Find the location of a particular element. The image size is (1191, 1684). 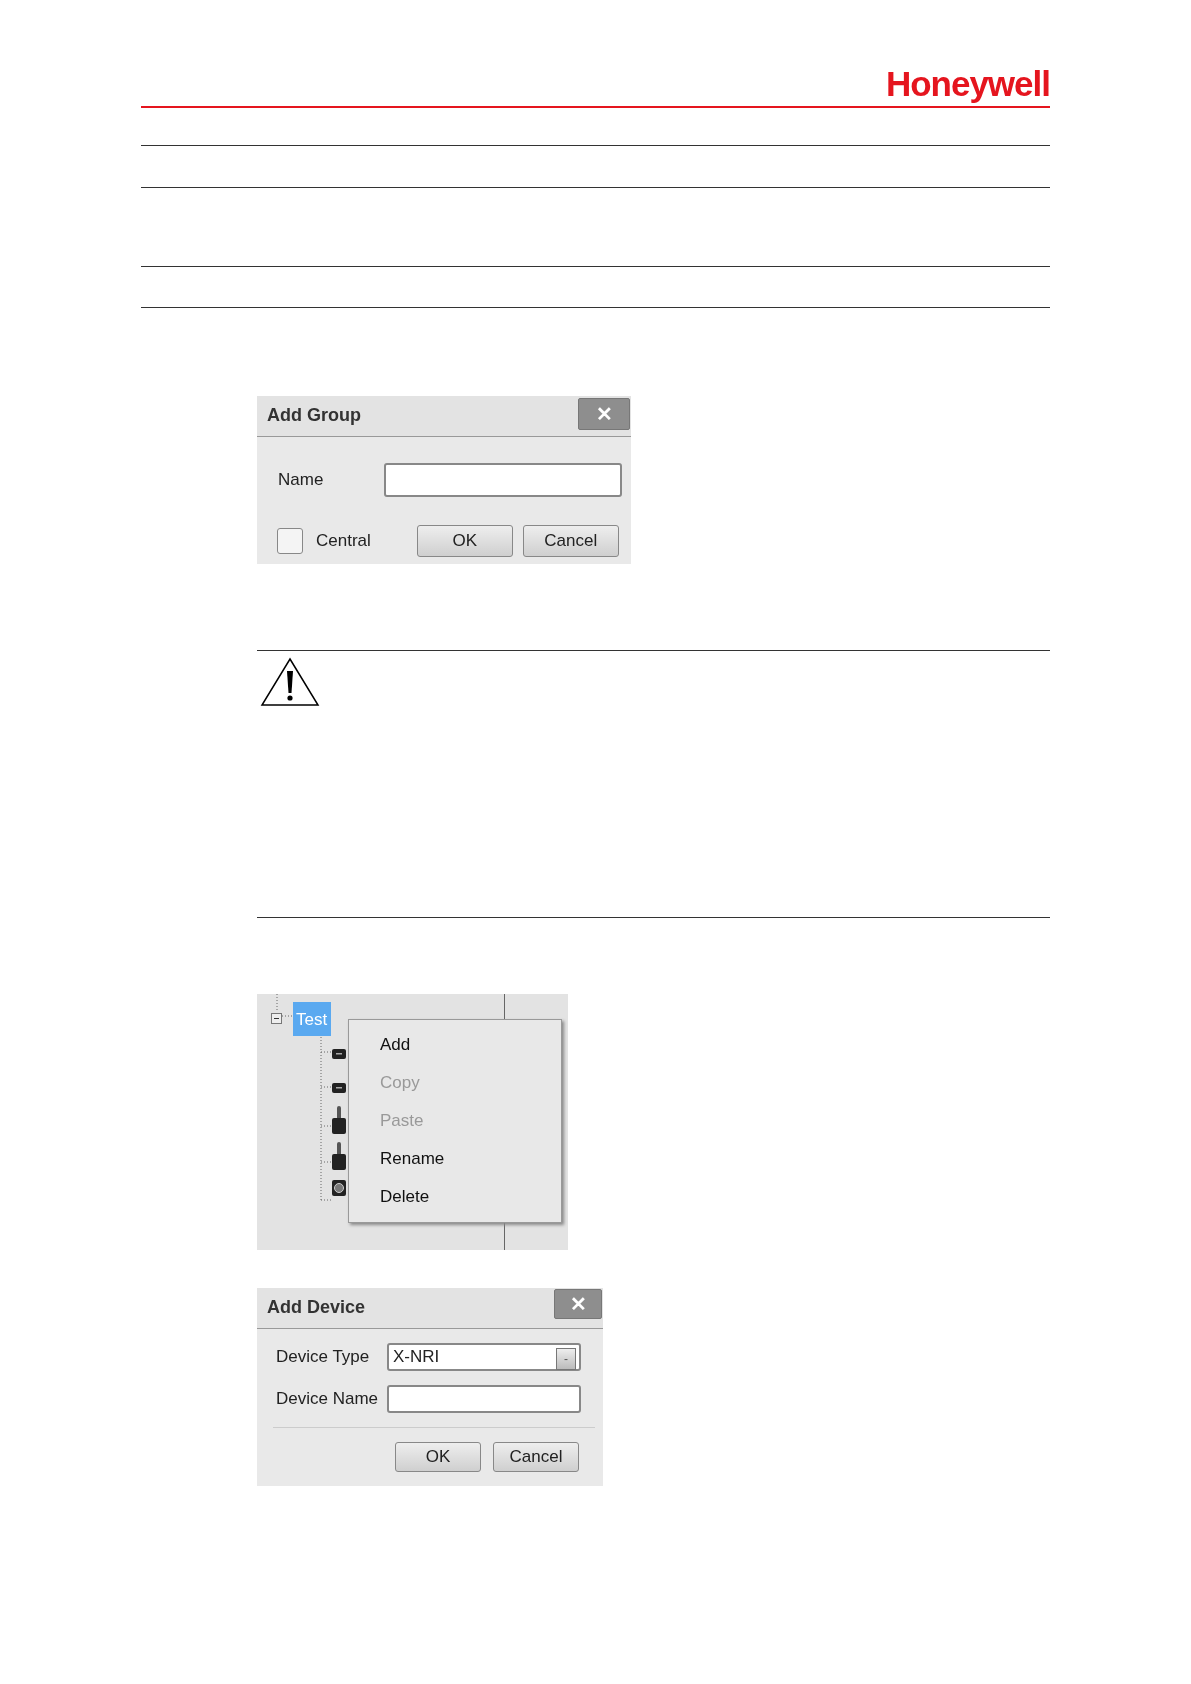

dialog-title: Add Group is located at coordinates (314, 415).